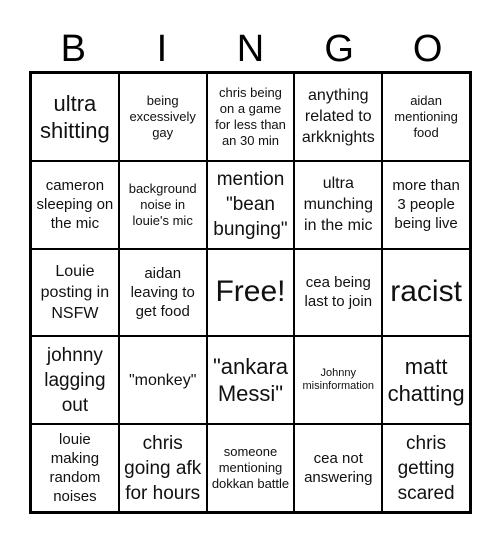 Image resolution: width=501 pixels, height=544 pixels. Describe the element at coordinates (338, 117) in the screenshot. I see `bingo-cell: anything related to arkknights` at that location.